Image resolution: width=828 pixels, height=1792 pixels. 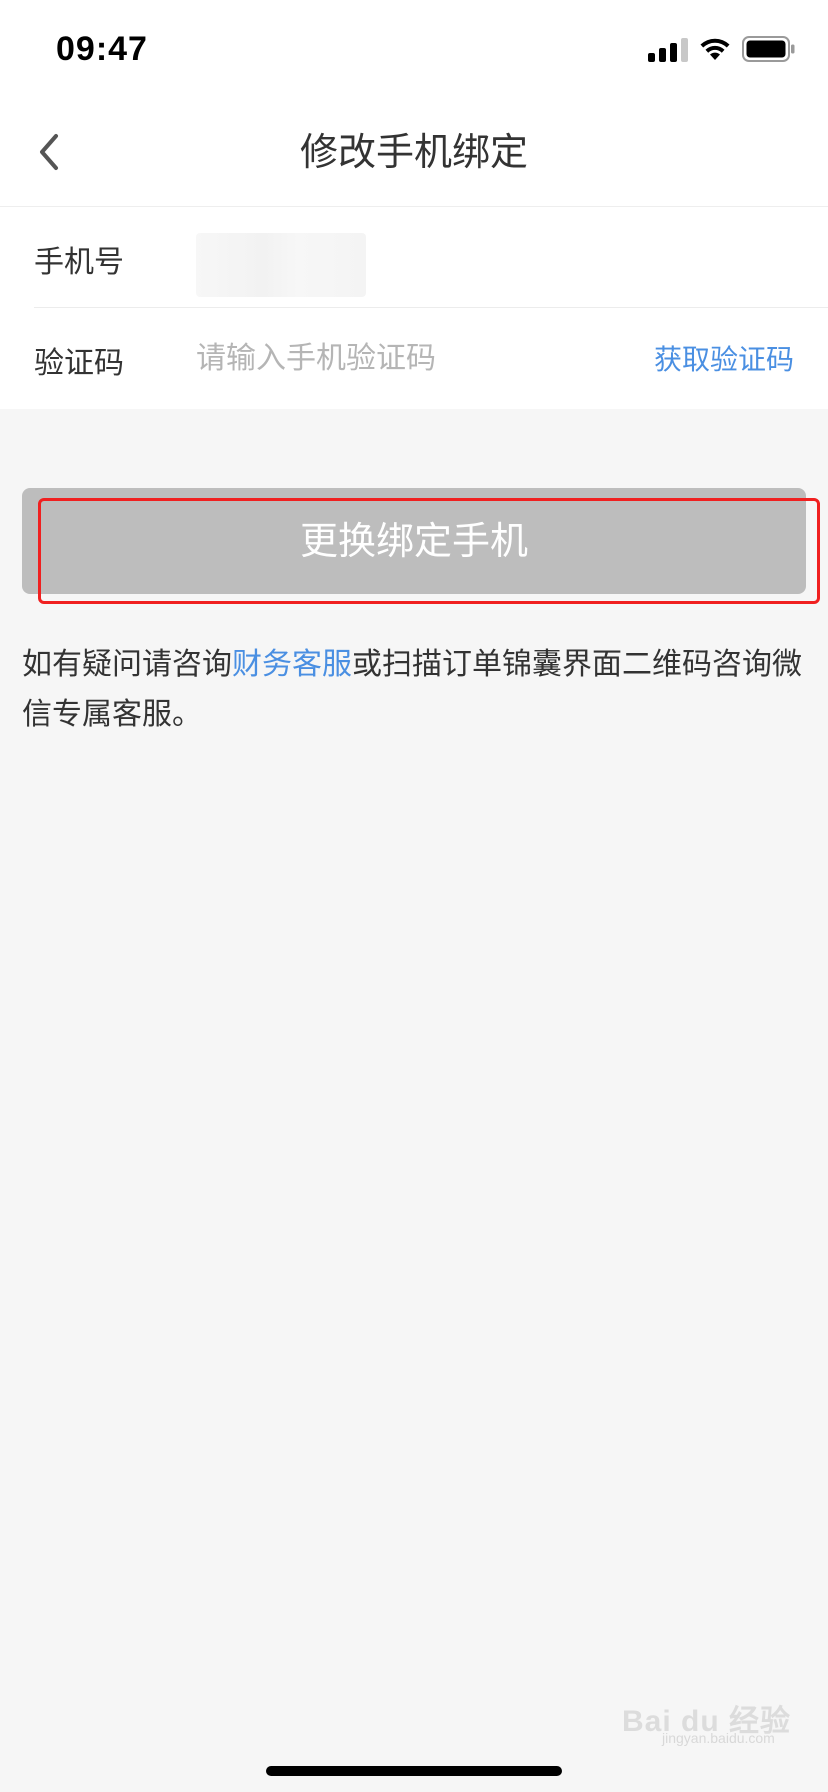 What do you see at coordinates (127, 664) in the screenshot?
I see `help-text-before: 如有疑问请咨询` at bounding box center [127, 664].